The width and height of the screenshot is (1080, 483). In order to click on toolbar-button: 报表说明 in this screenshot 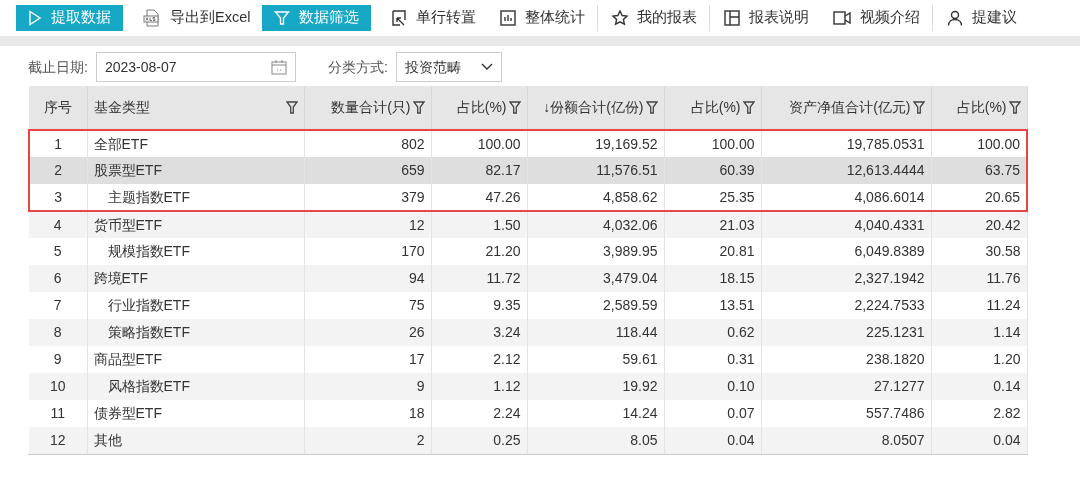, I will do `click(767, 18)`.